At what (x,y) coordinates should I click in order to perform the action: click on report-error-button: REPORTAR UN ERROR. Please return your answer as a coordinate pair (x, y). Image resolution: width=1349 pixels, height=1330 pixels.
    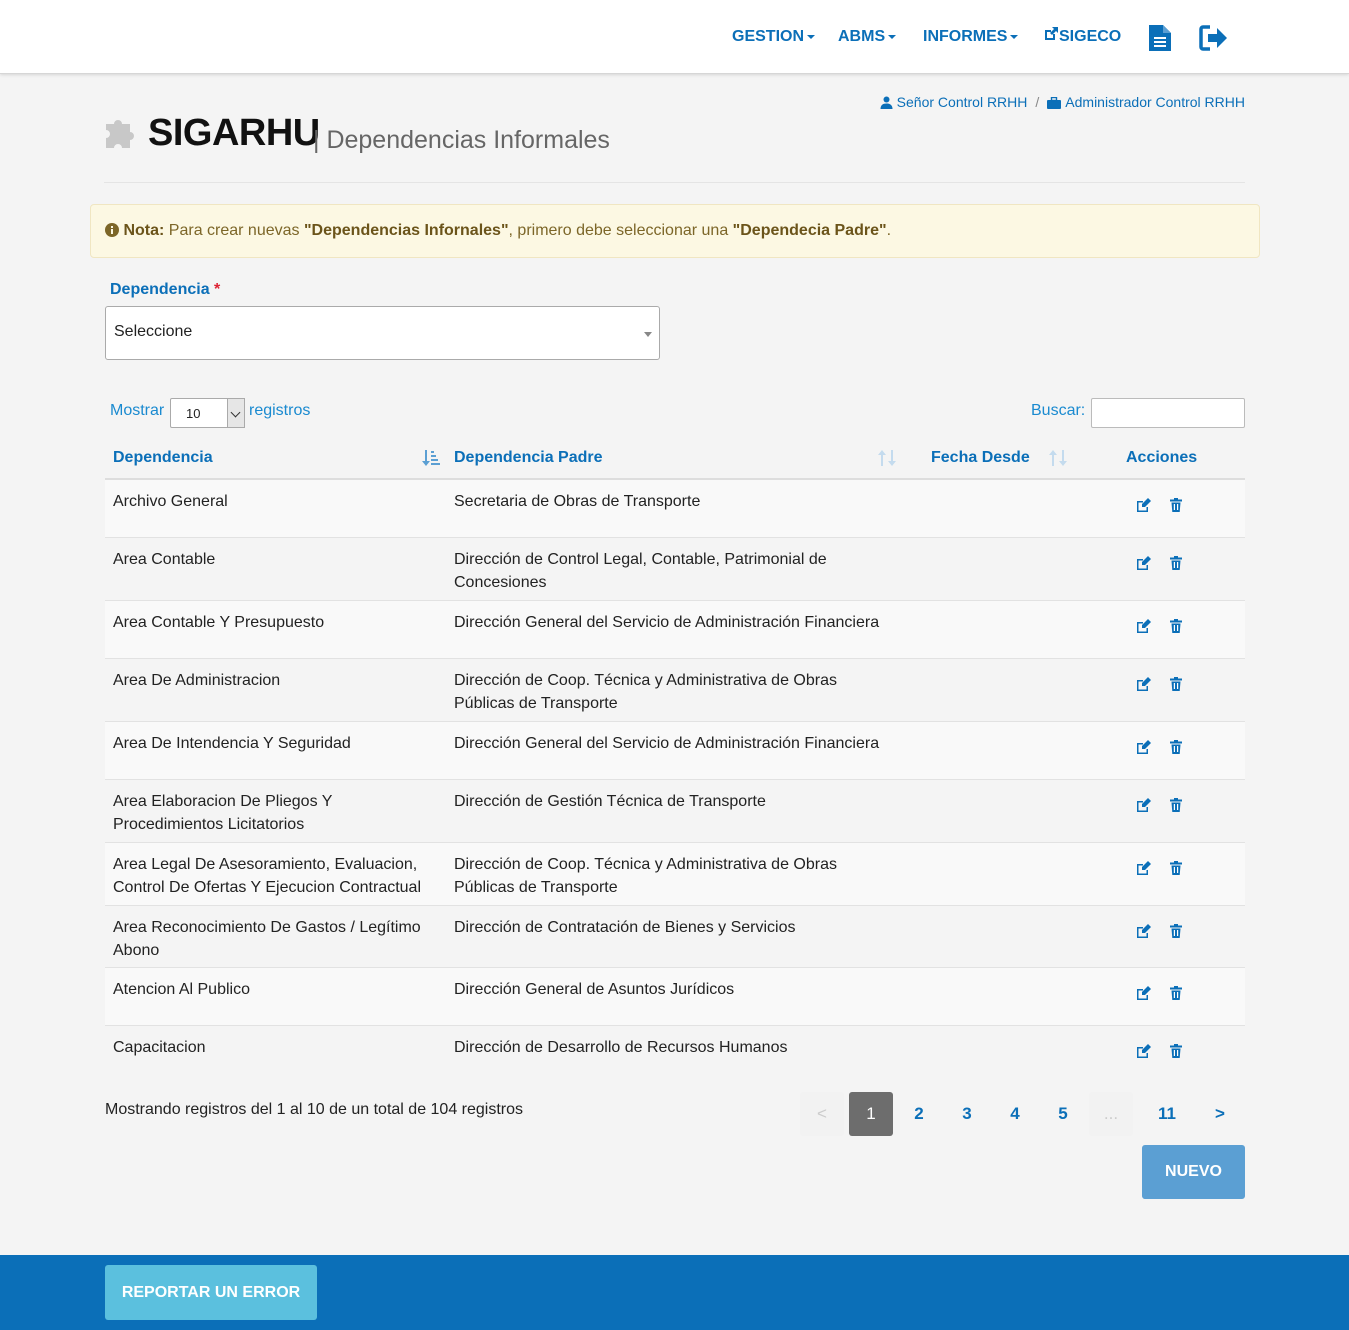
    Looking at the image, I should click on (211, 1292).